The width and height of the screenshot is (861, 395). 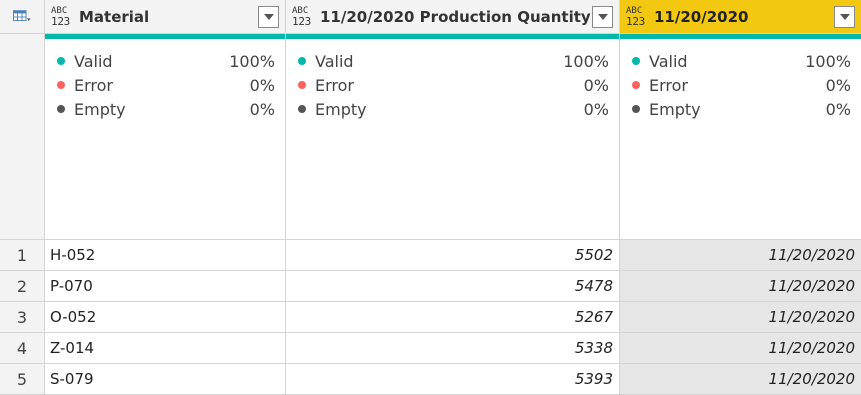 I want to click on table-row: 1 H-052 5502 11/20/2020, so click(x=430, y=255).